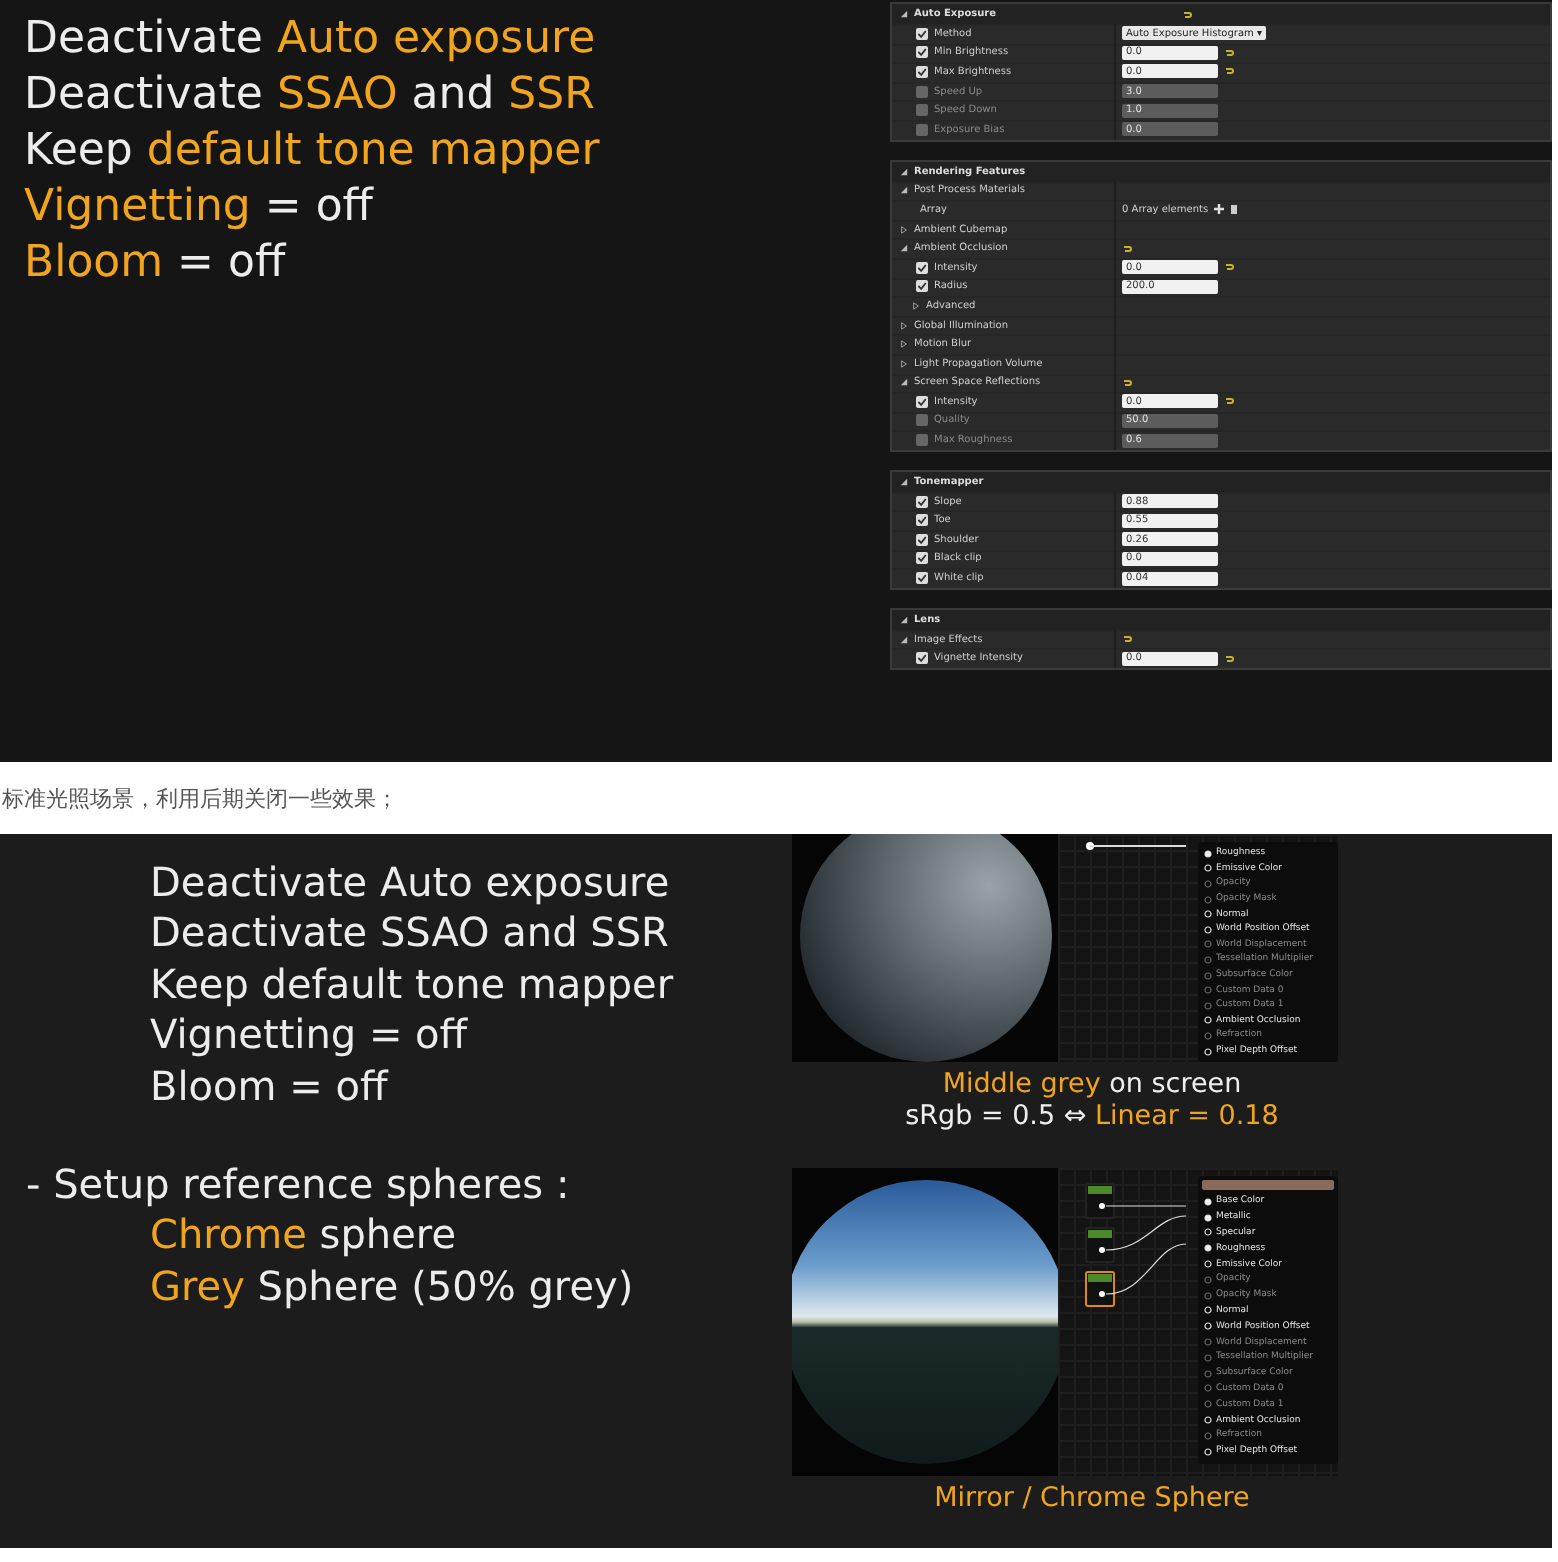  I want to click on trash-icon, so click(1234, 209).